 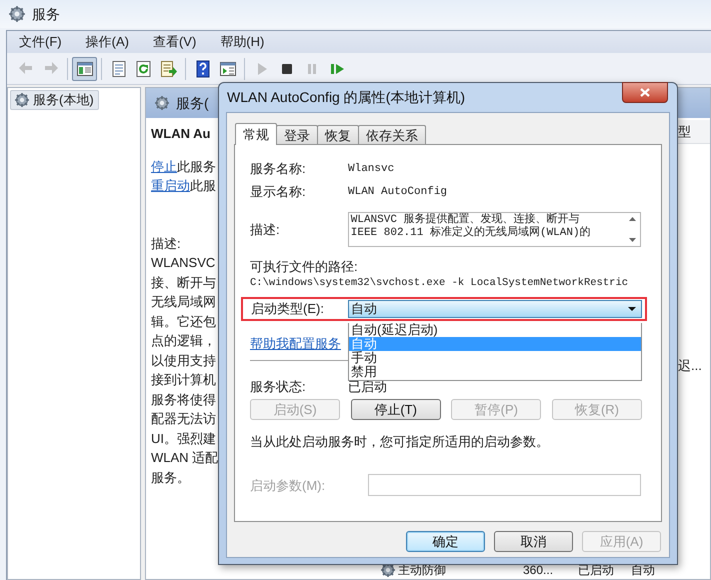 I want to click on dropdown-option: 手动, so click(x=495, y=358).